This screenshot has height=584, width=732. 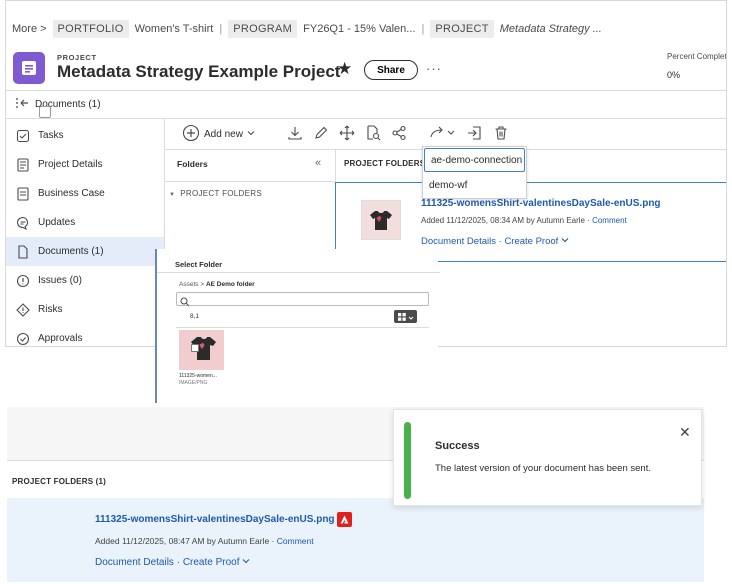 What do you see at coordinates (344, 69) in the screenshot?
I see `favorite-star-icon: ★` at bounding box center [344, 69].